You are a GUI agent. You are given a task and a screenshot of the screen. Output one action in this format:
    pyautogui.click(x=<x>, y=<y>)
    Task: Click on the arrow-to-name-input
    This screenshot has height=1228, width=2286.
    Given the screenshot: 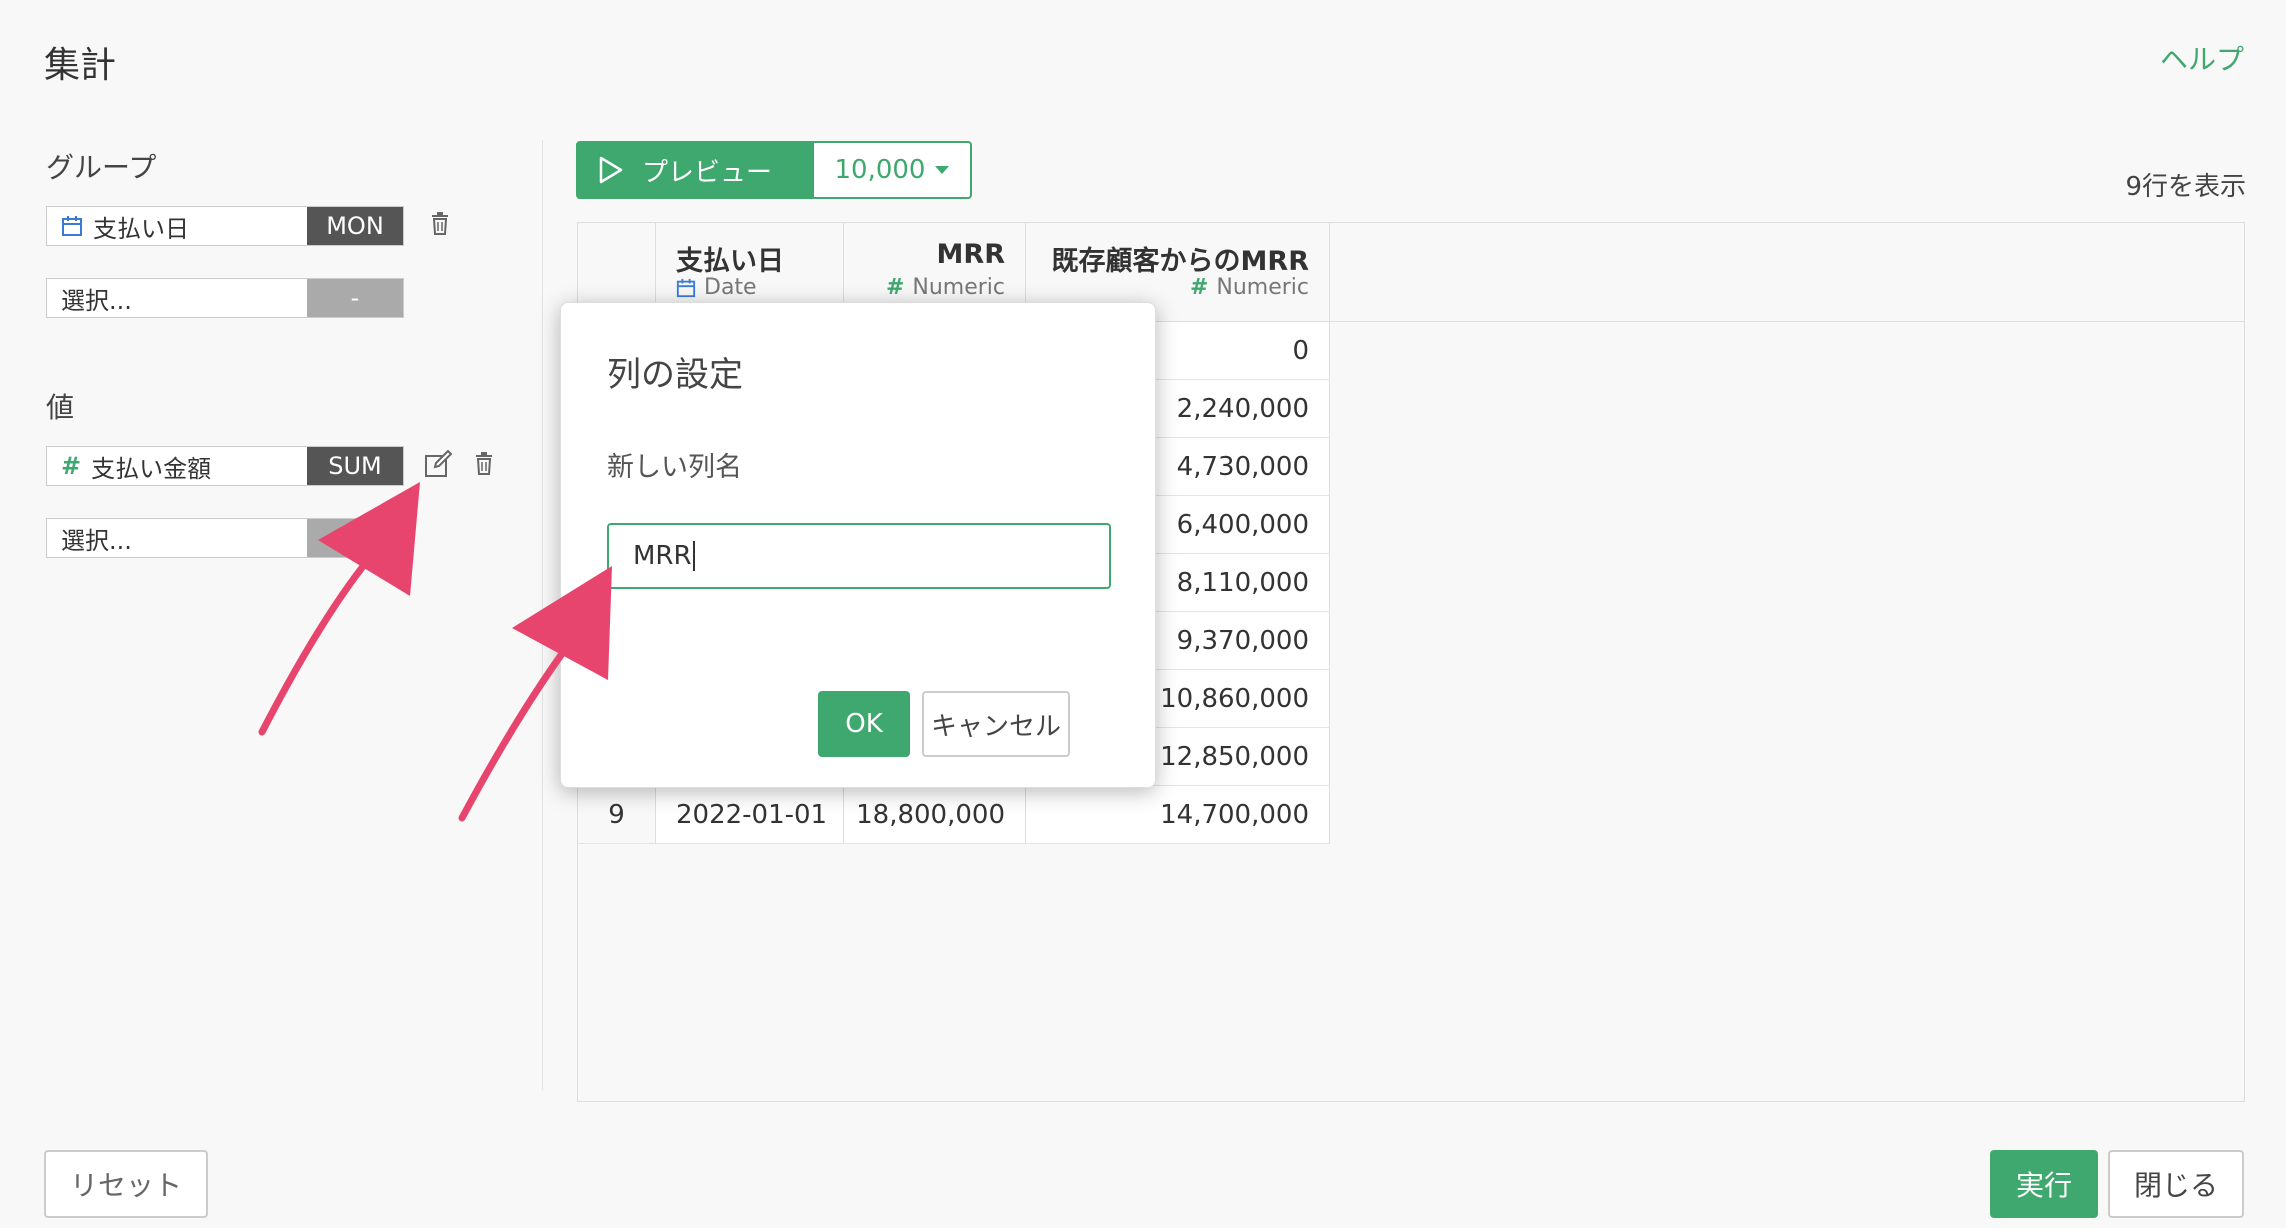 What is the action you would take?
    pyautogui.click(x=535, y=694)
    